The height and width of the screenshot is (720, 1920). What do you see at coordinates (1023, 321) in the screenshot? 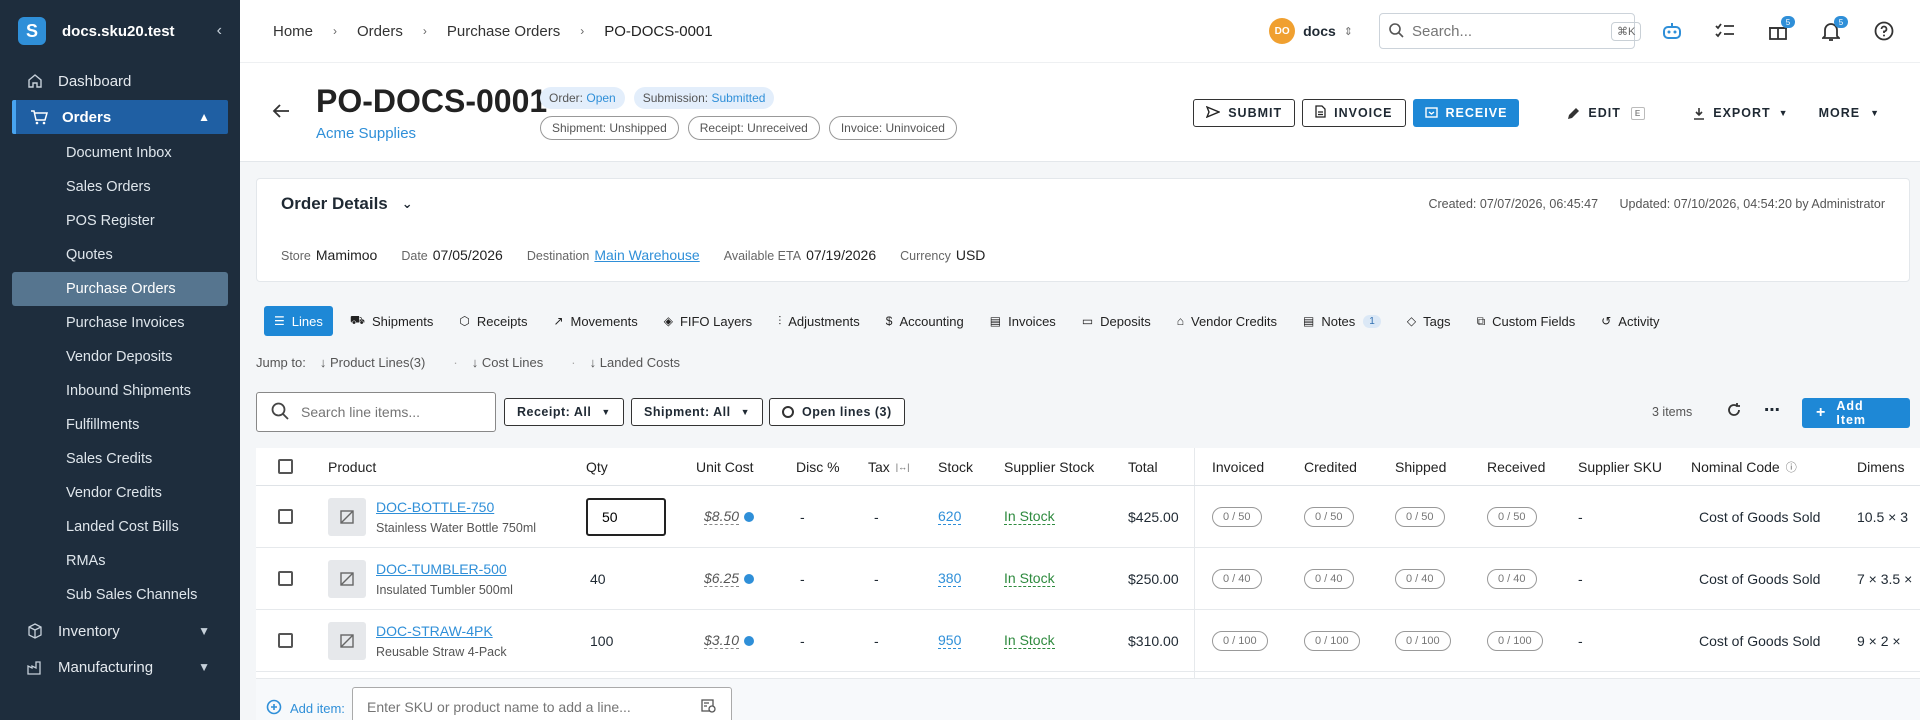
I see `tab-invoices: ▤ Invoices` at bounding box center [1023, 321].